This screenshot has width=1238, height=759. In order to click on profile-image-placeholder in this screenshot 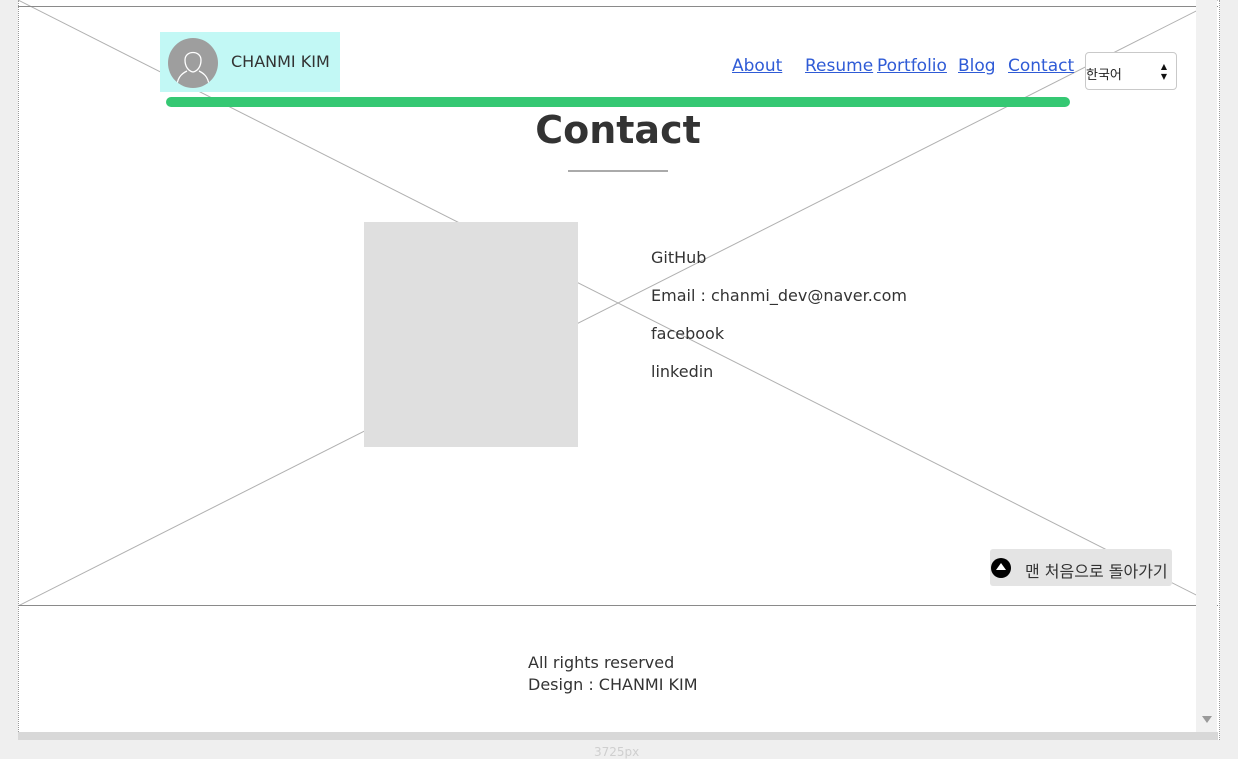, I will do `click(471, 334)`.